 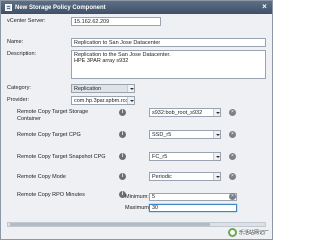 I want to click on horizontal-scrollbar, so click(x=136, y=224).